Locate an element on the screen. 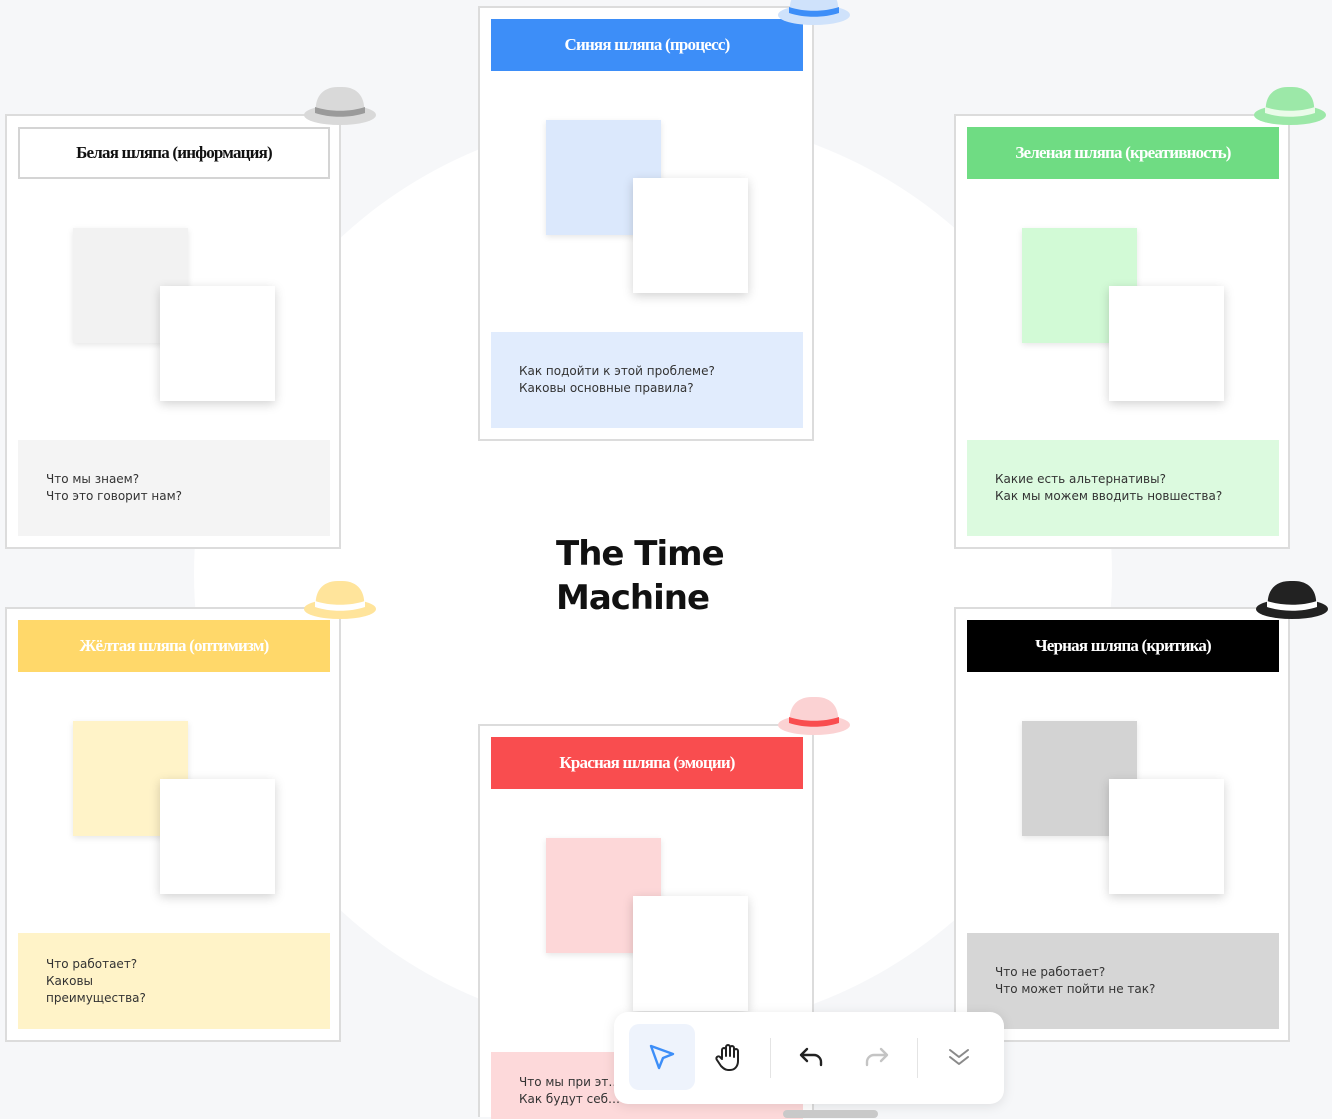  redo-icon is located at coordinates (877, 1057).